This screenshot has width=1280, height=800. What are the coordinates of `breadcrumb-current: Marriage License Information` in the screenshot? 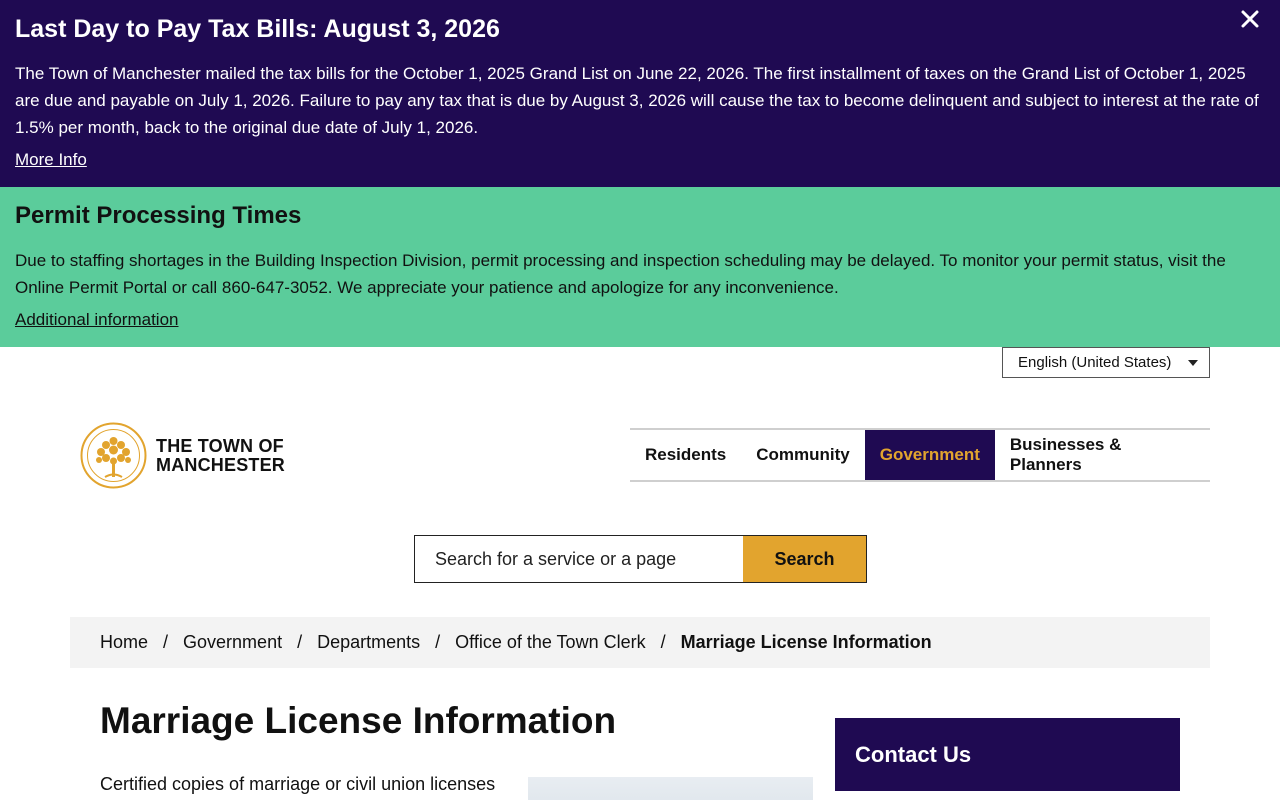 It's located at (806, 642).